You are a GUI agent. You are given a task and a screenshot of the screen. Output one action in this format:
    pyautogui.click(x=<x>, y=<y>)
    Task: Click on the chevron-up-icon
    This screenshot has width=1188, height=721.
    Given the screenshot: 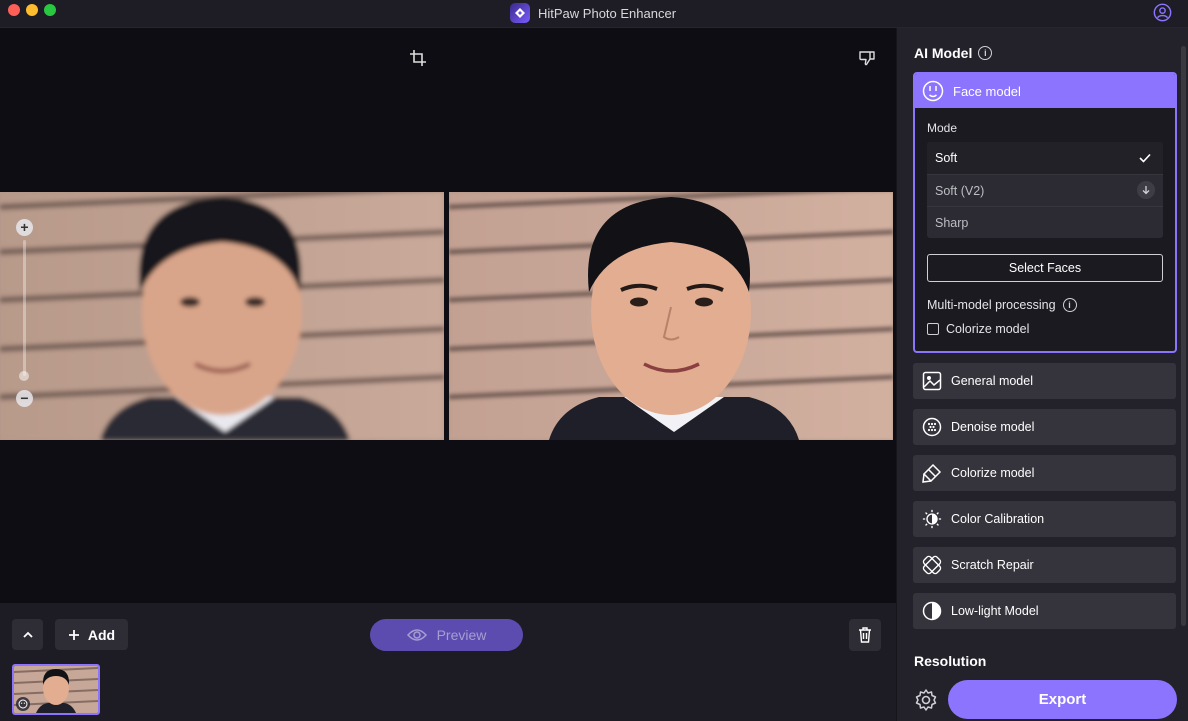 What is the action you would take?
    pyautogui.click(x=27, y=634)
    